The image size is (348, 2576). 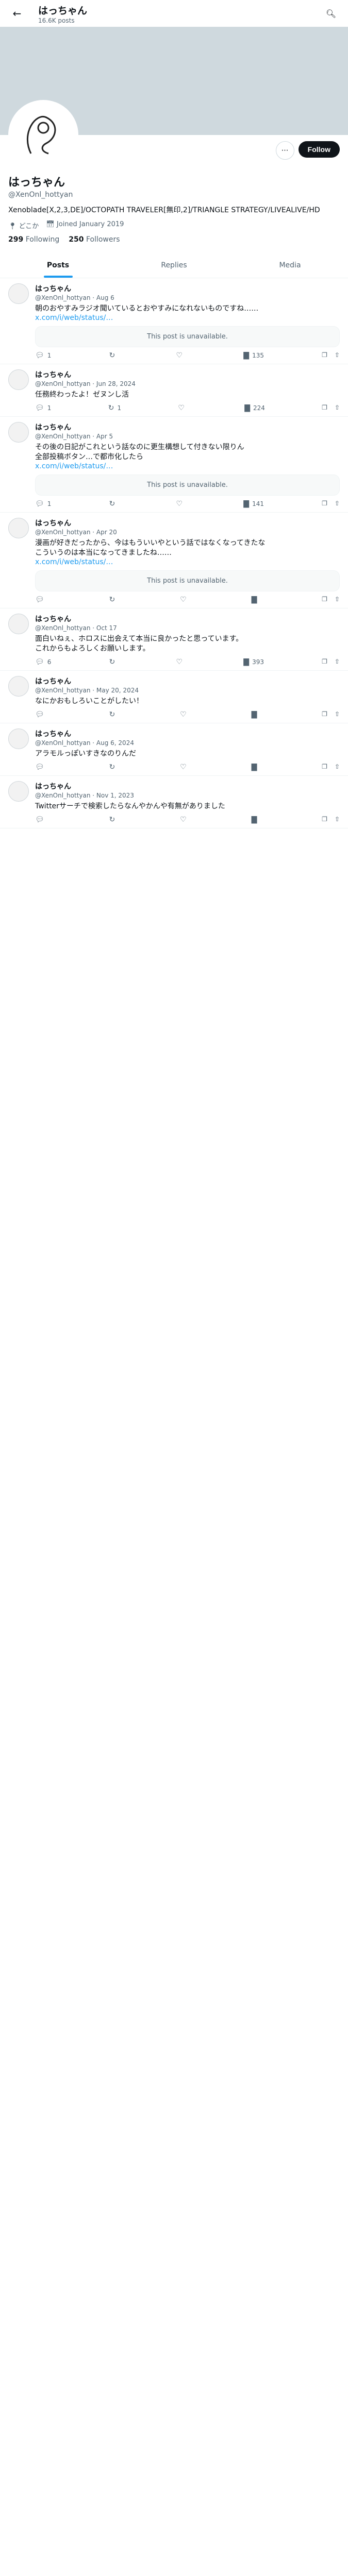 What do you see at coordinates (174, 13) in the screenshot?
I see `top-bar: ← はっちゃん 16.6K posts 🔍︎` at bounding box center [174, 13].